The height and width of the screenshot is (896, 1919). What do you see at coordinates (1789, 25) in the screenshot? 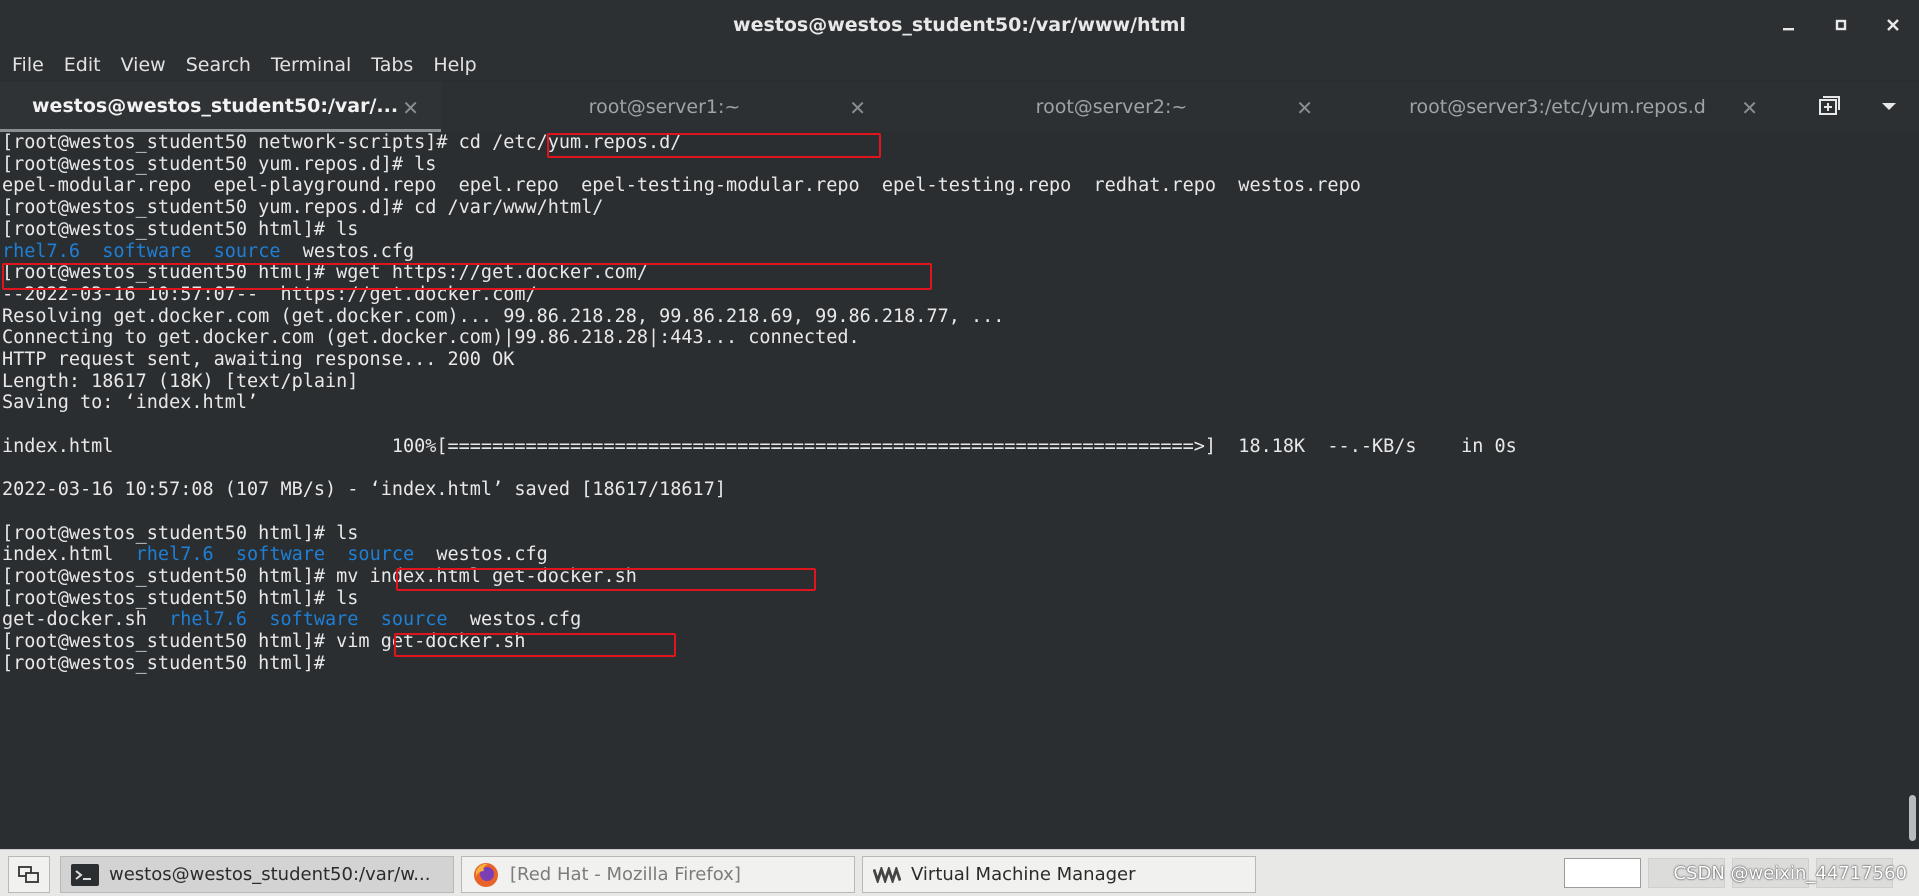
I see `minimize-icon` at bounding box center [1789, 25].